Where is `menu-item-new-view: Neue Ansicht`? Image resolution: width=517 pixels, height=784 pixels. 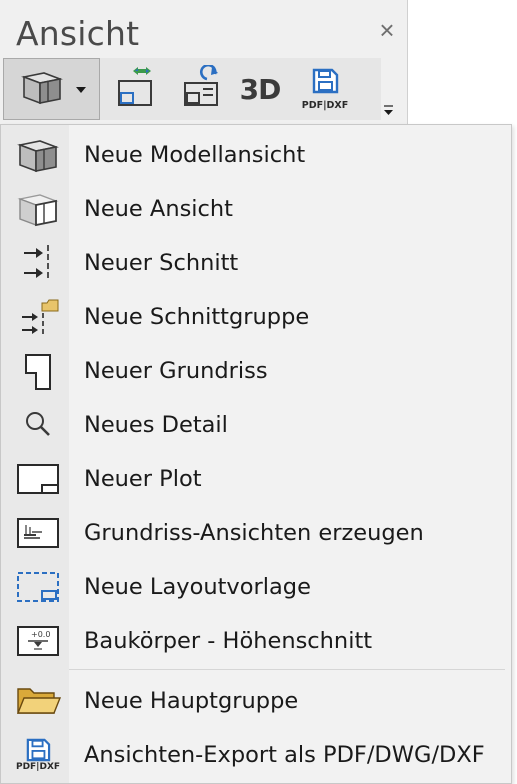 menu-item-new-view: Neue Ansicht is located at coordinates (256, 209).